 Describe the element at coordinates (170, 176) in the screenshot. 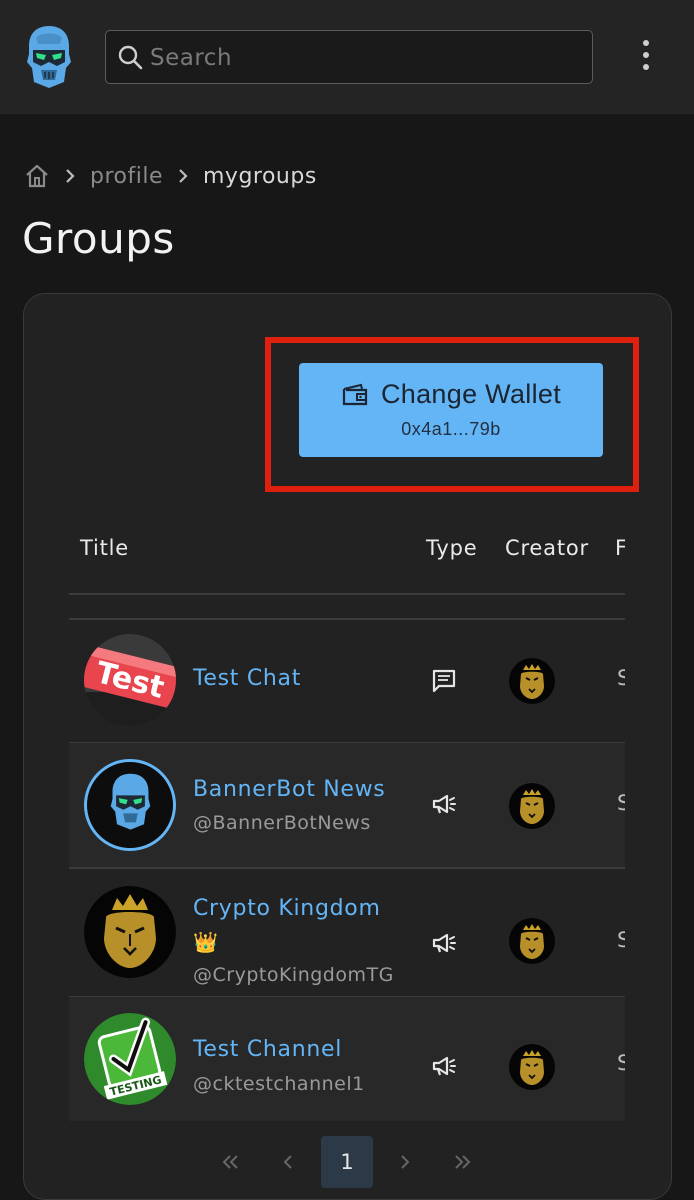

I see `breadcrumb: profile mygroups` at that location.